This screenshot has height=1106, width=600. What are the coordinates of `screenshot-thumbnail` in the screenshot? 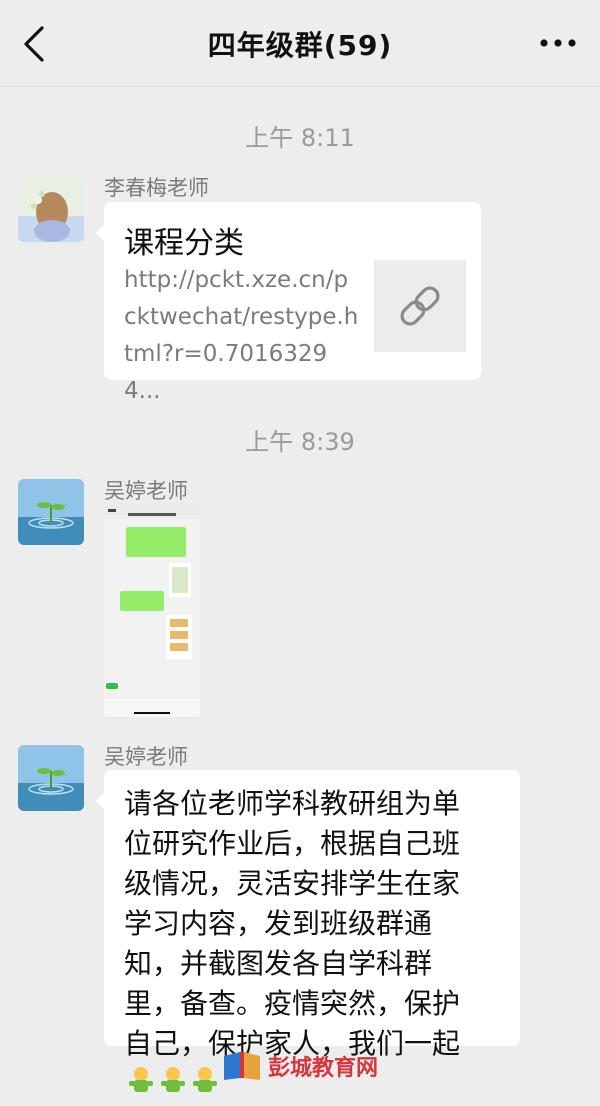 It's located at (152, 610).